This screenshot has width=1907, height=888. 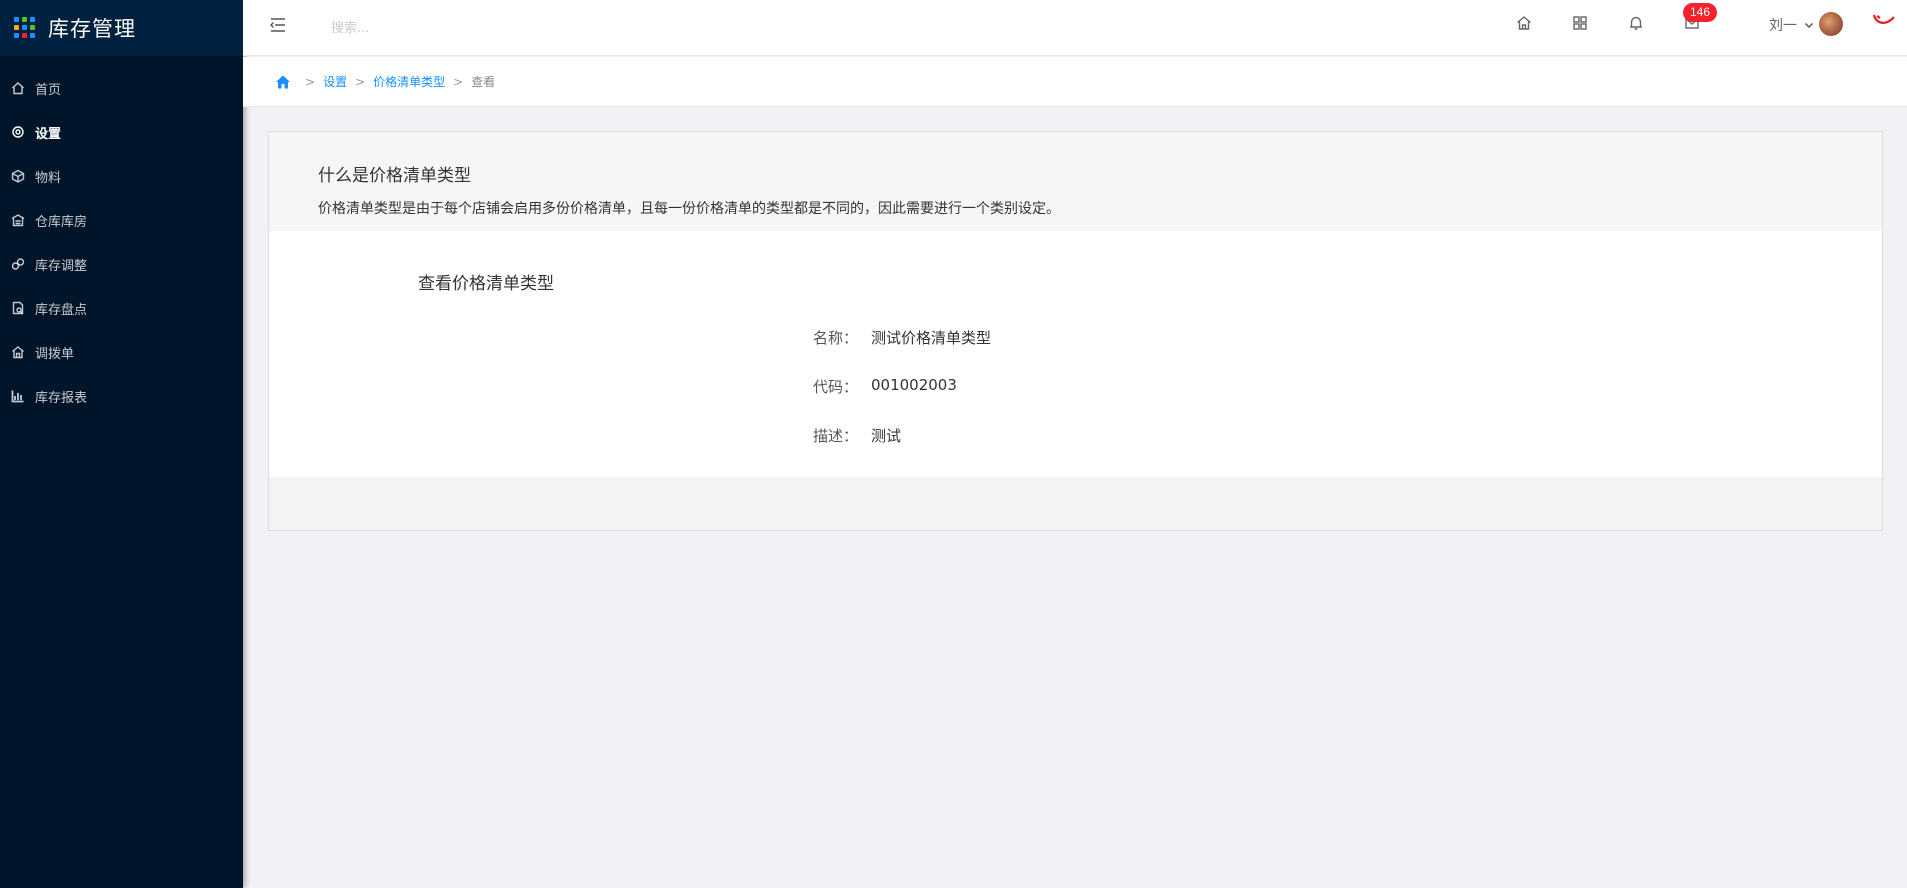 I want to click on sidebar-item-reports: 库存报表, so click(x=121, y=396).